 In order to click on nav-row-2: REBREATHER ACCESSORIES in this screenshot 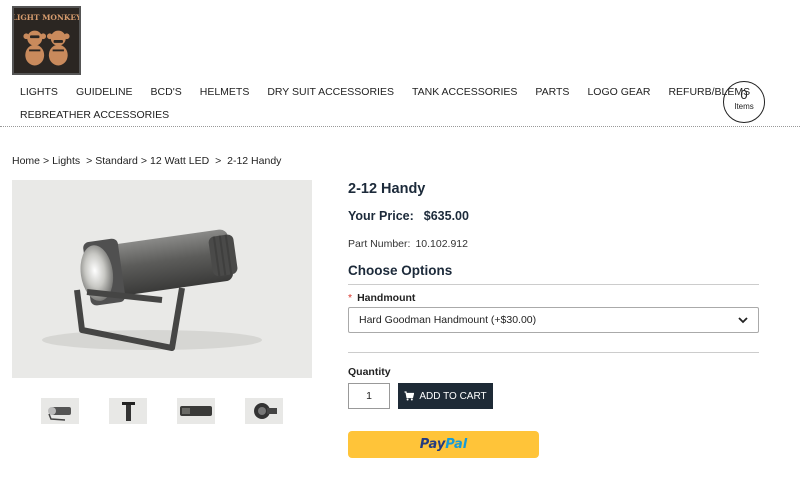, I will do `click(360, 115)`.